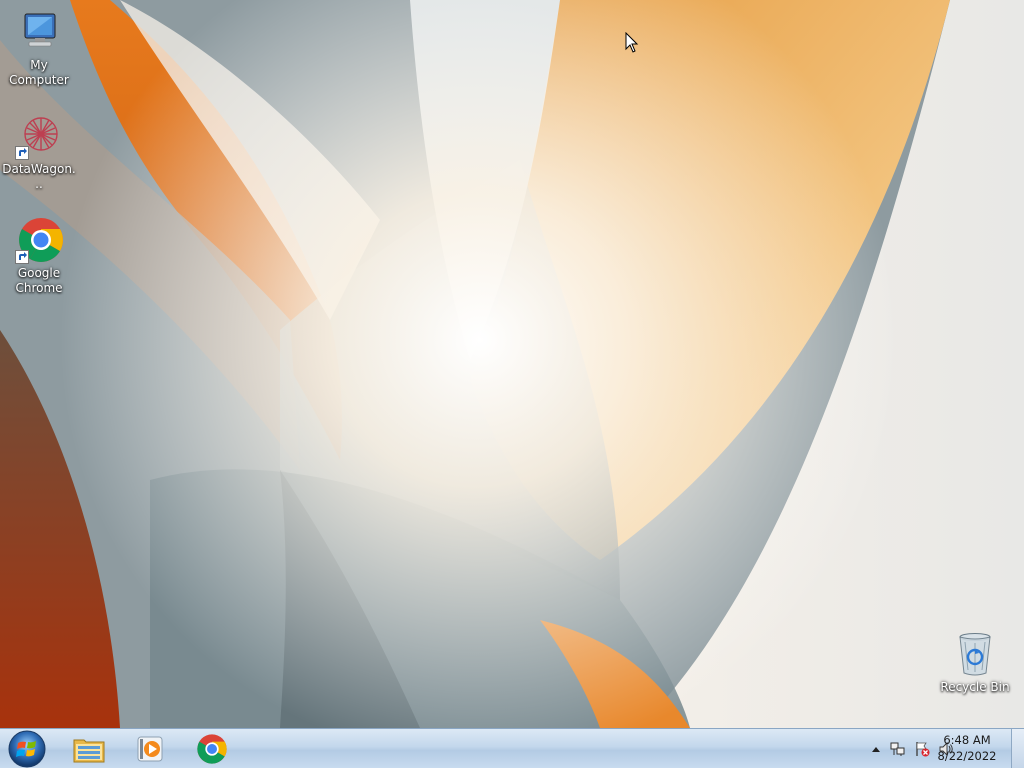  I want to click on desktop-icon-my-computer: My Computer, so click(39, 48).